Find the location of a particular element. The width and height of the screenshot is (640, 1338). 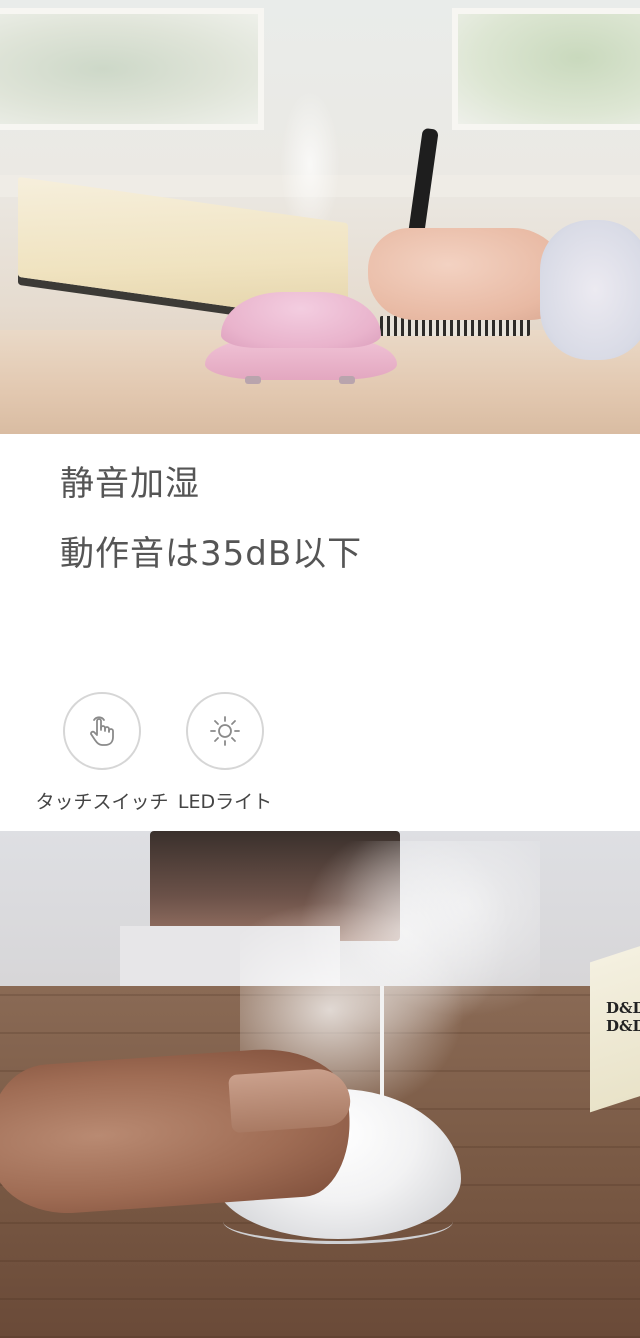

touch-hand-icon is located at coordinates (102, 731).